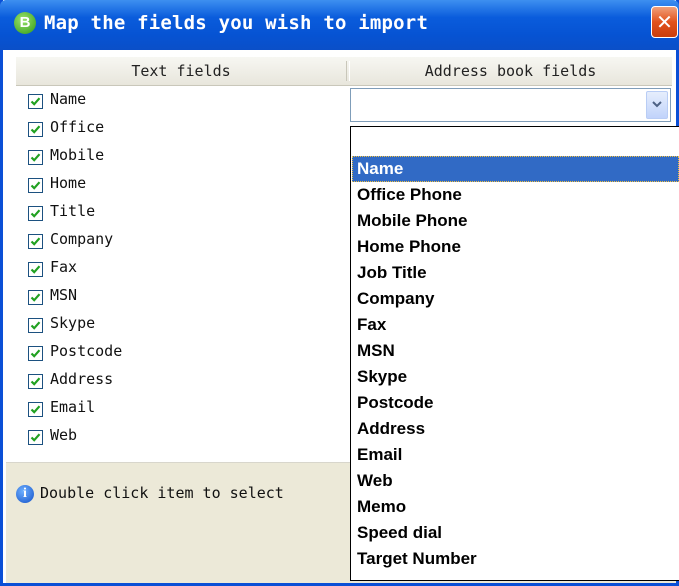 The image size is (679, 586). What do you see at coordinates (178, 325) in the screenshot?
I see `field-row: Skype` at bounding box center [178, 325].